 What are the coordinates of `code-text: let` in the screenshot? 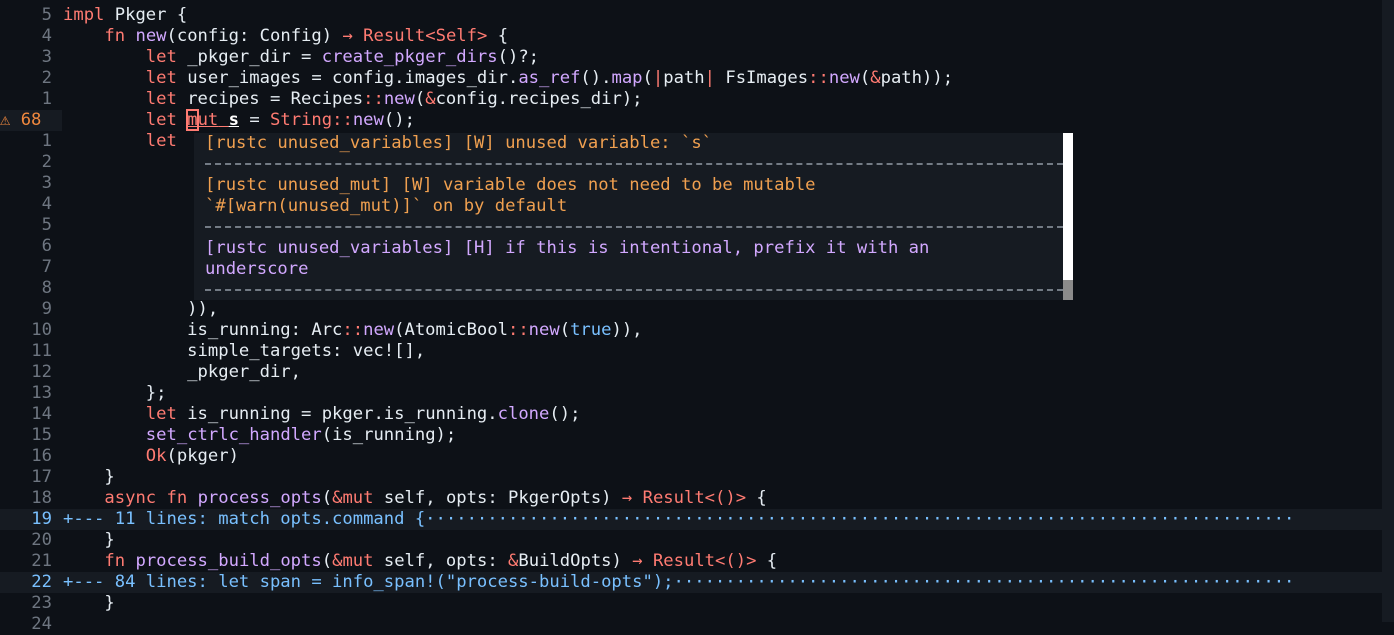 It's located at (120, 141).